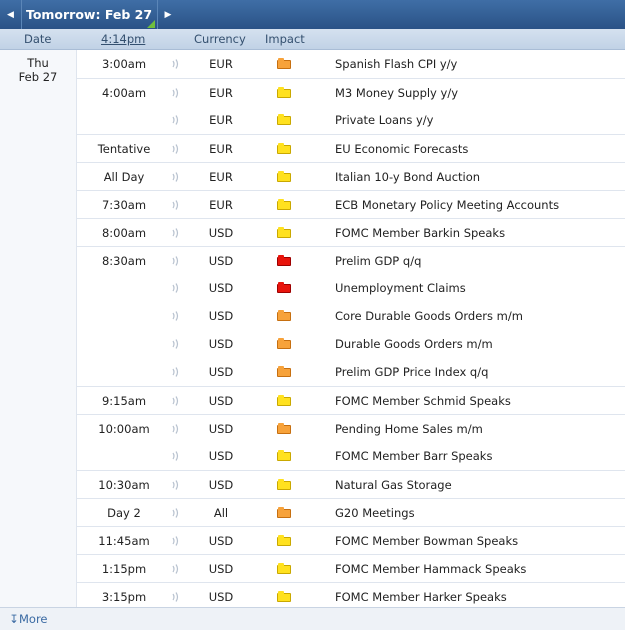  Describe the element at coordinates (375, 513) in the screenshot. I see `event-title: G20 Meetings` at that location.